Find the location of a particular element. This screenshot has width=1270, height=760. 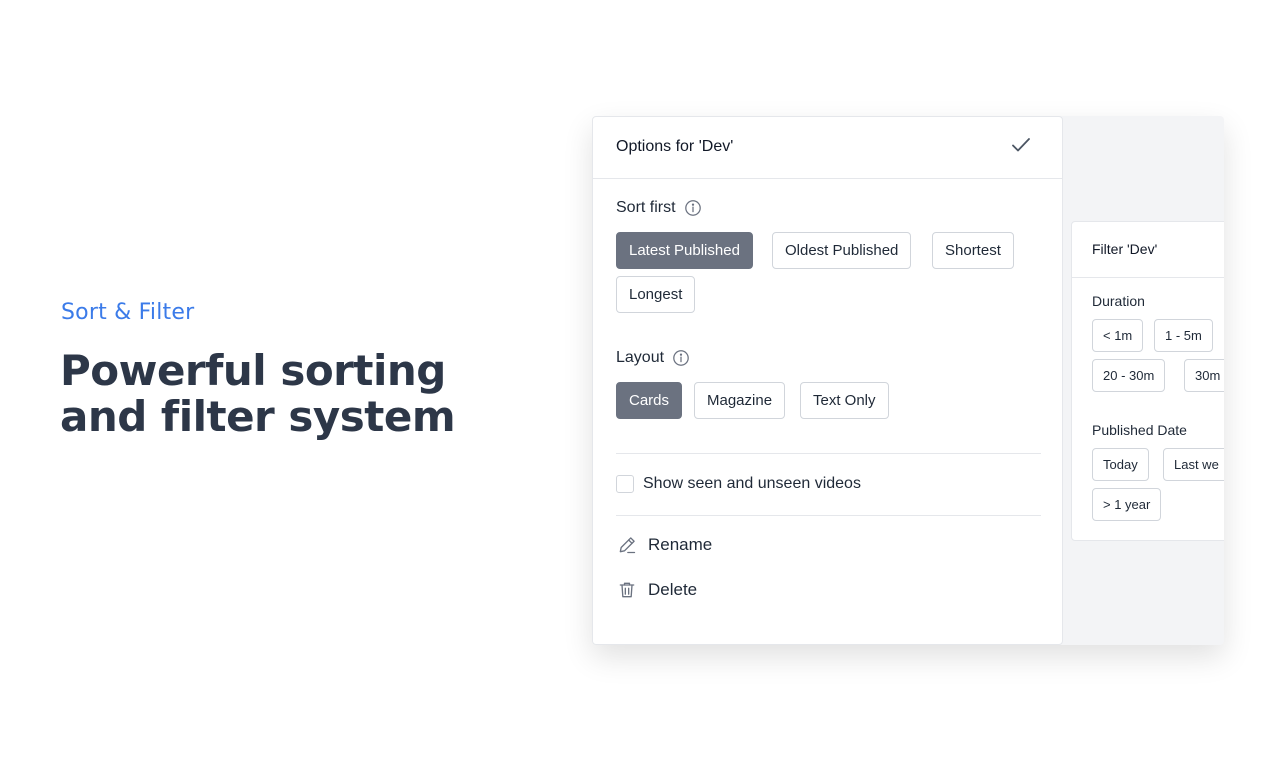

rename-button: Rename is located at coordinates (664, 545).